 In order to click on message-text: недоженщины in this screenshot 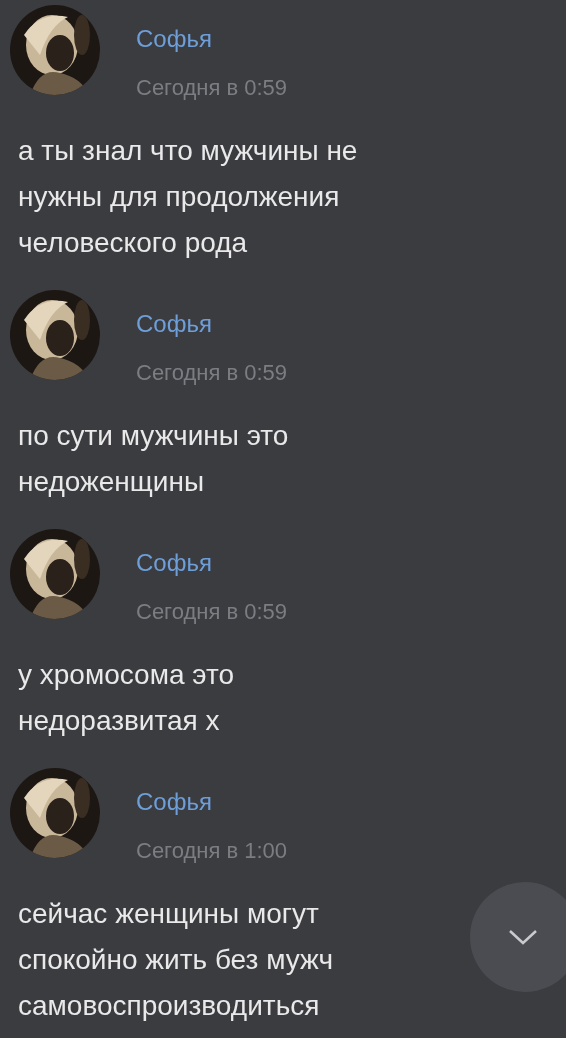, I will do `click(112, 482)`.